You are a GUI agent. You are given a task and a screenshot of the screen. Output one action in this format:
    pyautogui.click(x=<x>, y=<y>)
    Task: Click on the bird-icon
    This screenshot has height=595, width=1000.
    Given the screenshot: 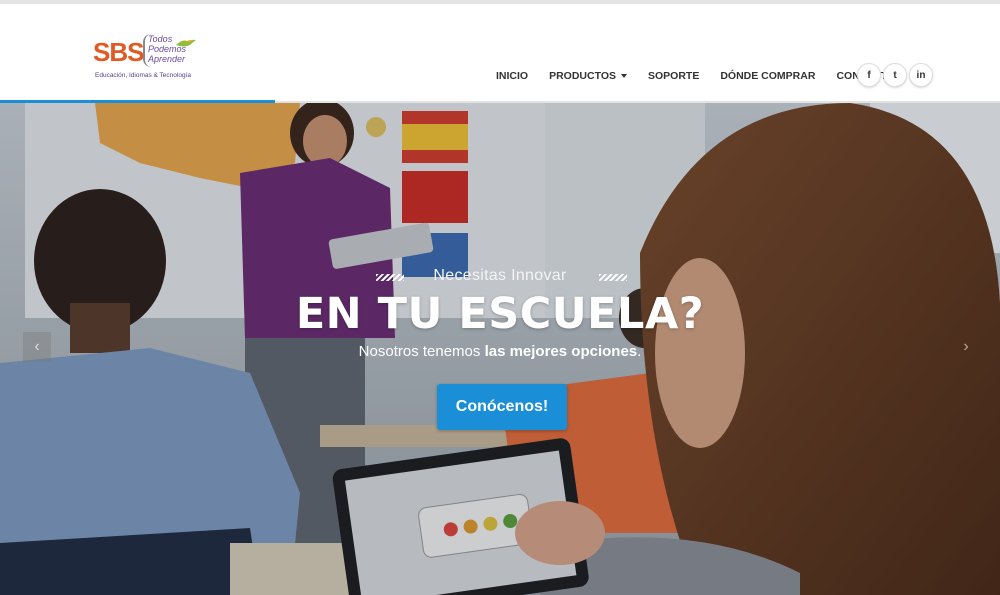 What is the action you would take?
    pyautogui.click(x=186, y=43)
    